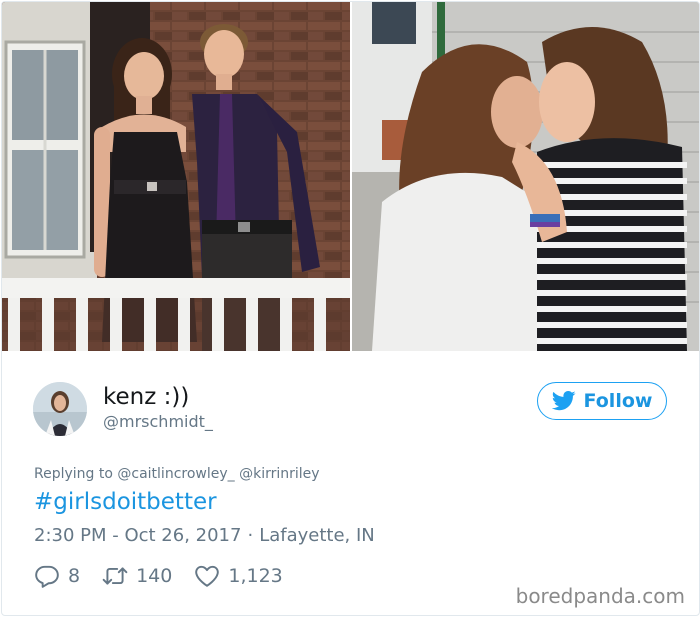 This screenshot has height=617, width=700. Describe the element at coordinates (600, 596) in the screenshot. I see `boredpanda-watermark: boredpanda.com` at that location.